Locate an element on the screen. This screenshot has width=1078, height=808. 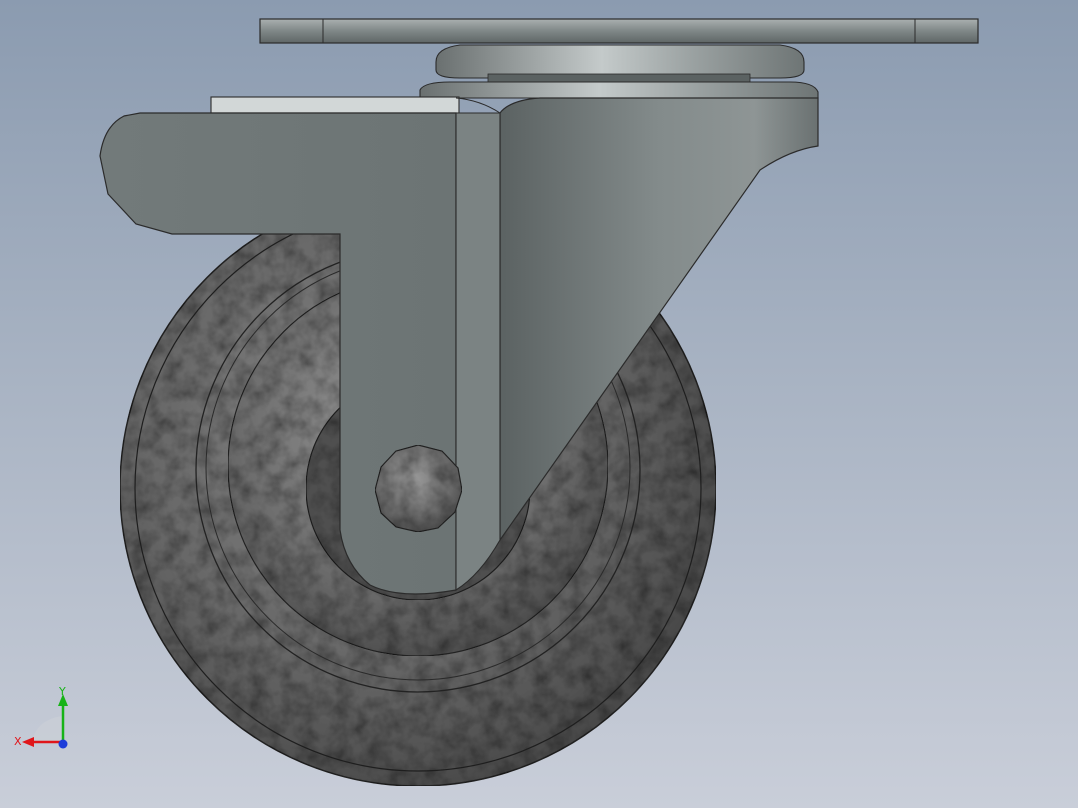
brake-lever-rail is located at coordinates (335, 105).